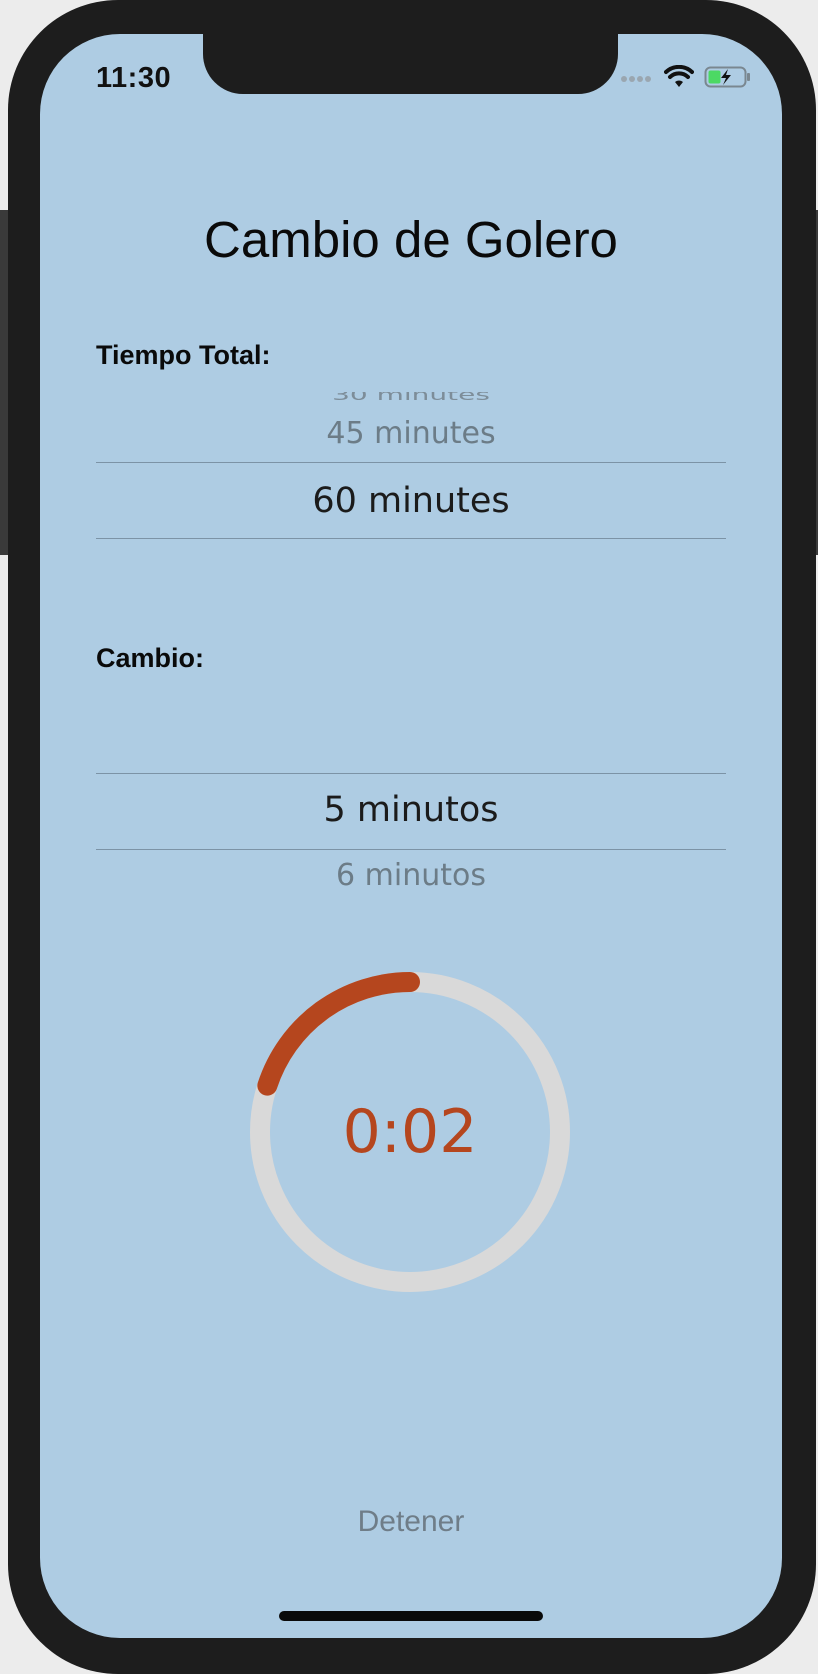  I want to click on cambio-picker: 5 minutos 6 minutos, so click(411, 824).